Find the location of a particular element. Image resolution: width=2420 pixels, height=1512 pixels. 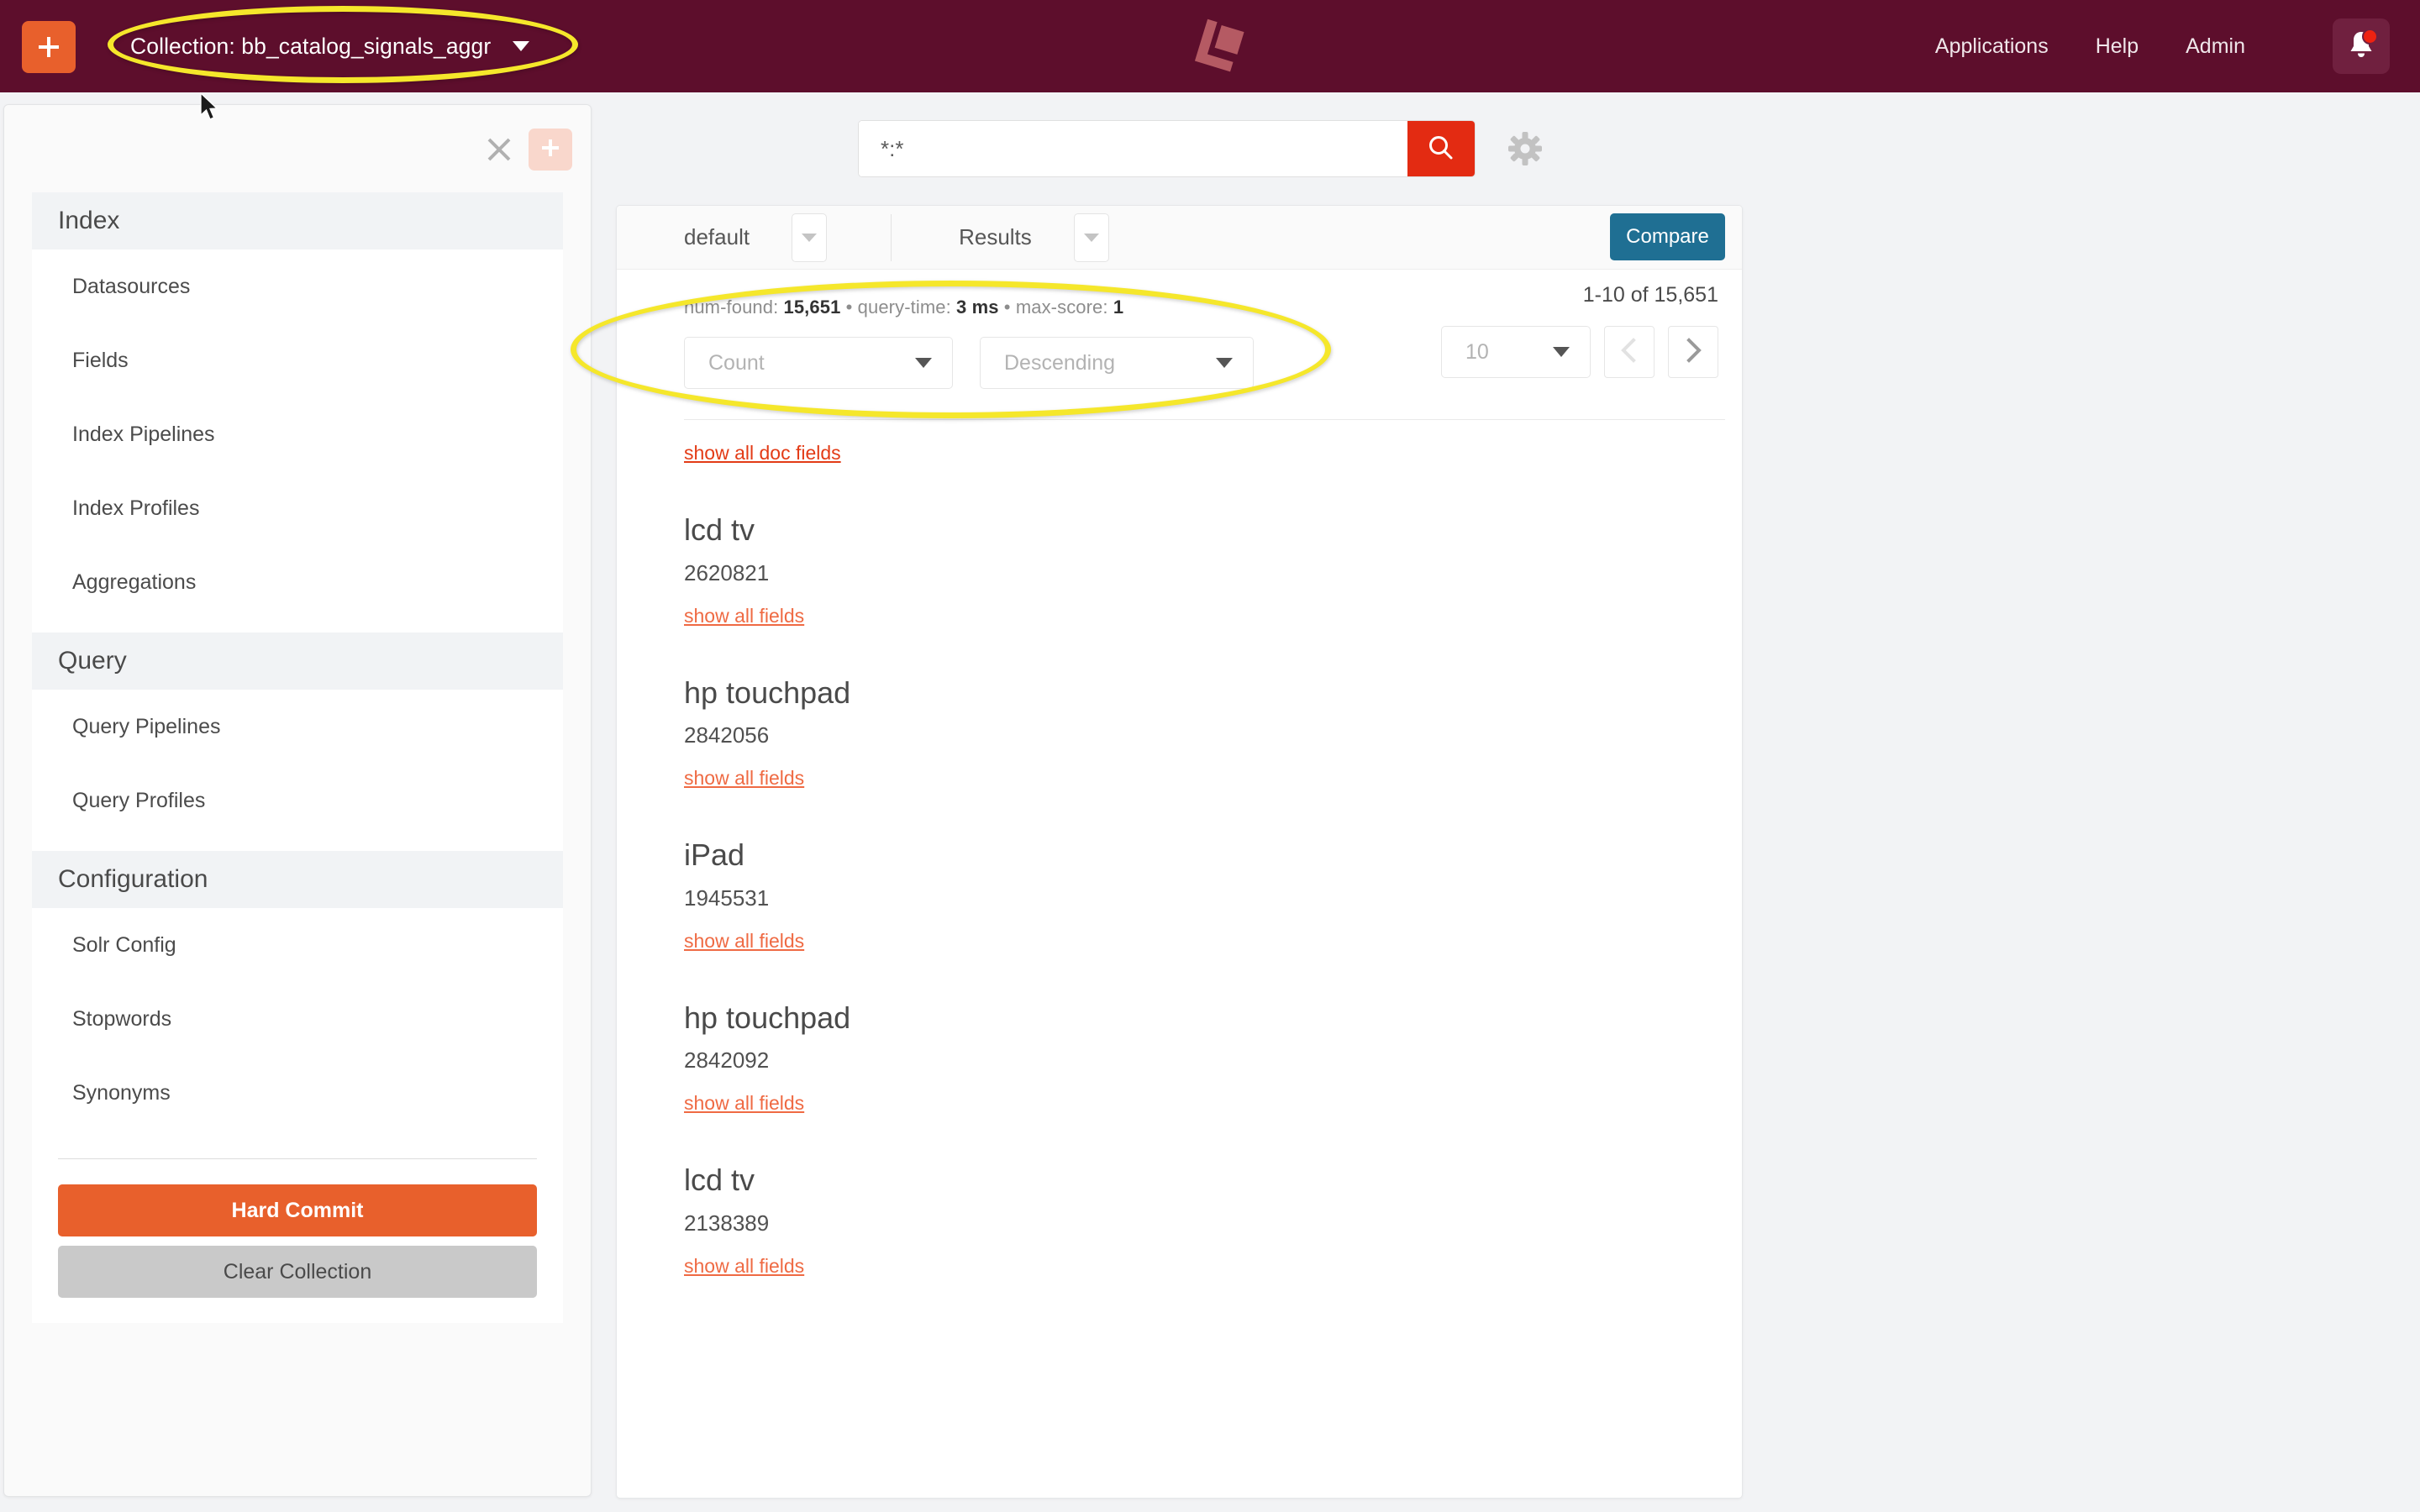

panel-toolbar: default Results Compare is located at coordinates (1179, 238).